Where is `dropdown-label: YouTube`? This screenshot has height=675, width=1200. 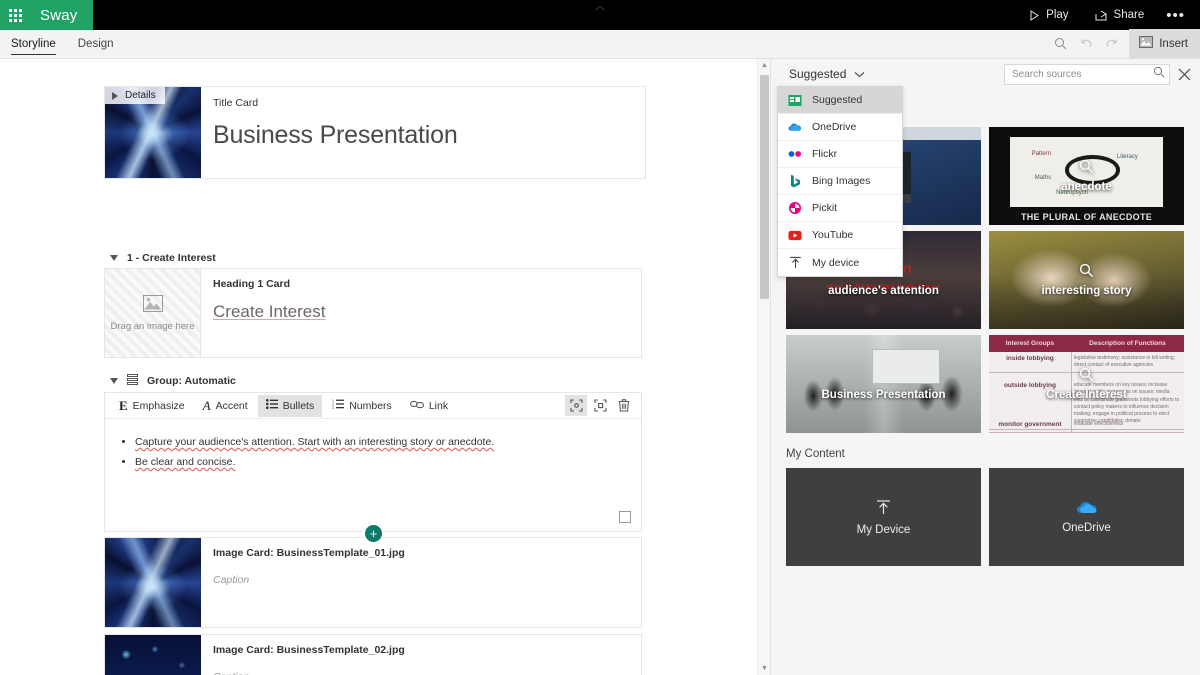
dropdown-label: YouTube is located at coordinates (833, 235).